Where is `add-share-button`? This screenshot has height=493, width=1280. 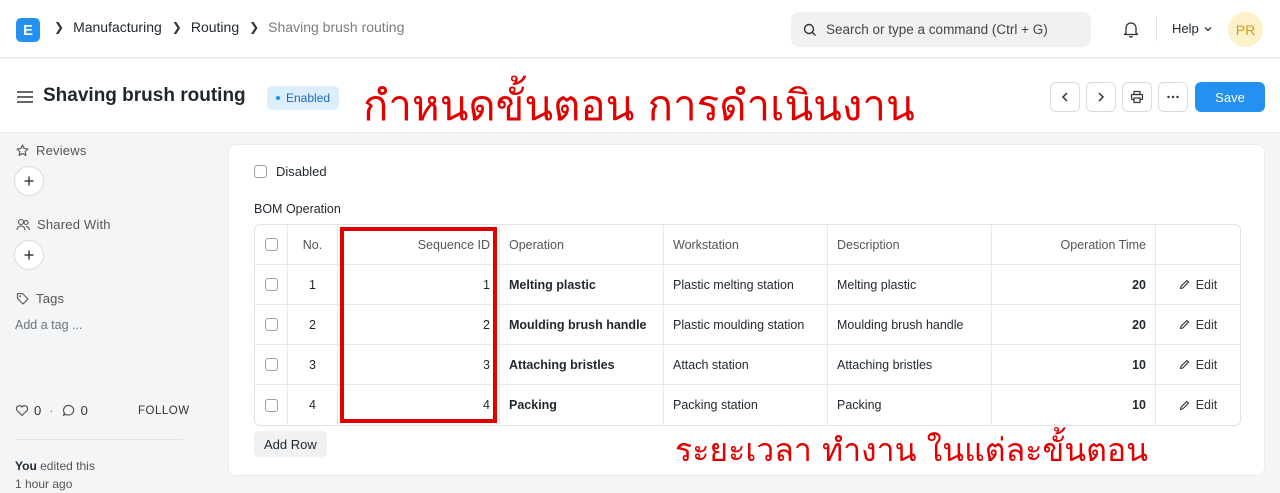 add-share-button is located at coordinates (29, 255).